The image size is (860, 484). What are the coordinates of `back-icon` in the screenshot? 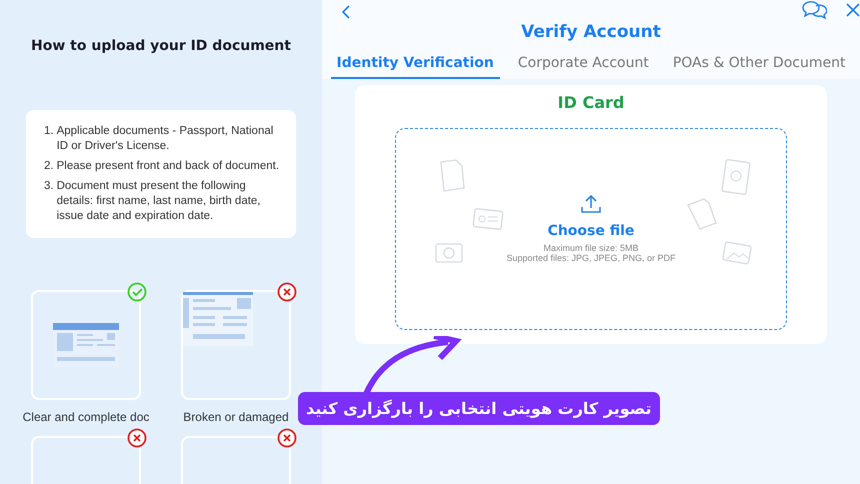 It's located at (346, 12).